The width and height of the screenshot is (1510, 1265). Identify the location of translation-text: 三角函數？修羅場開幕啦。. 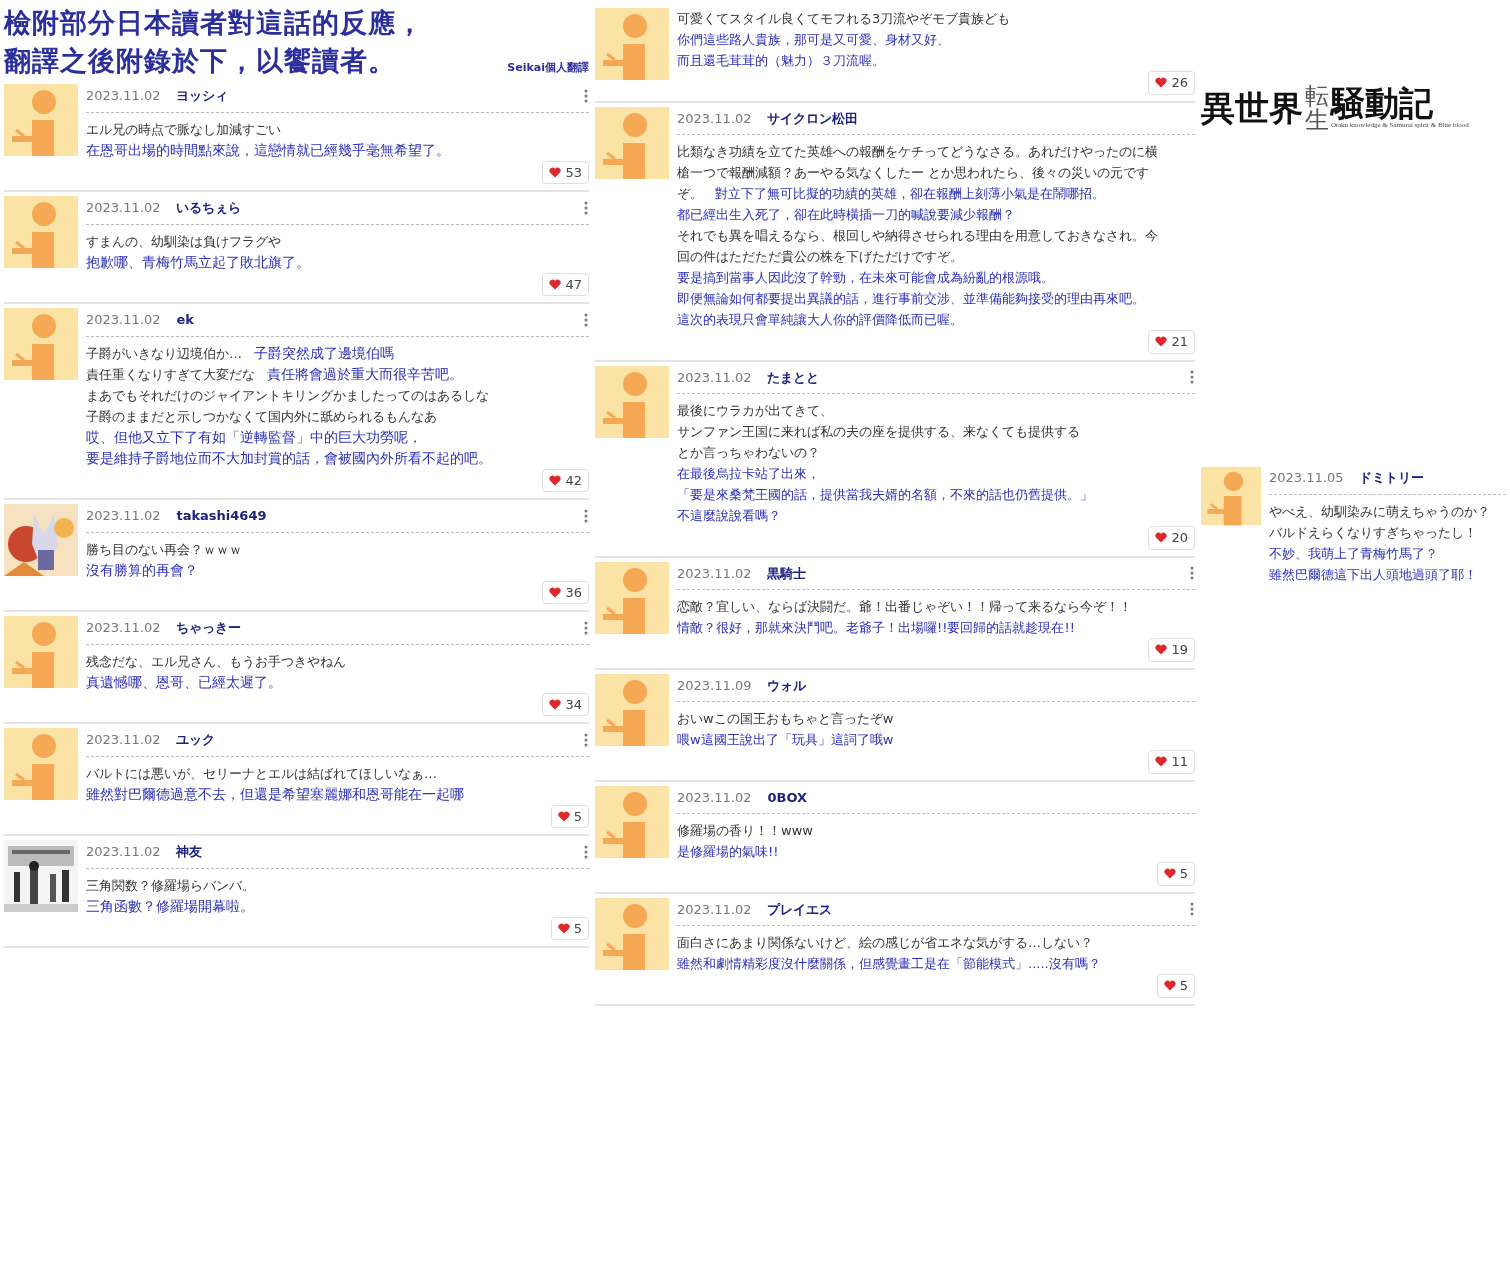
(170, 906).